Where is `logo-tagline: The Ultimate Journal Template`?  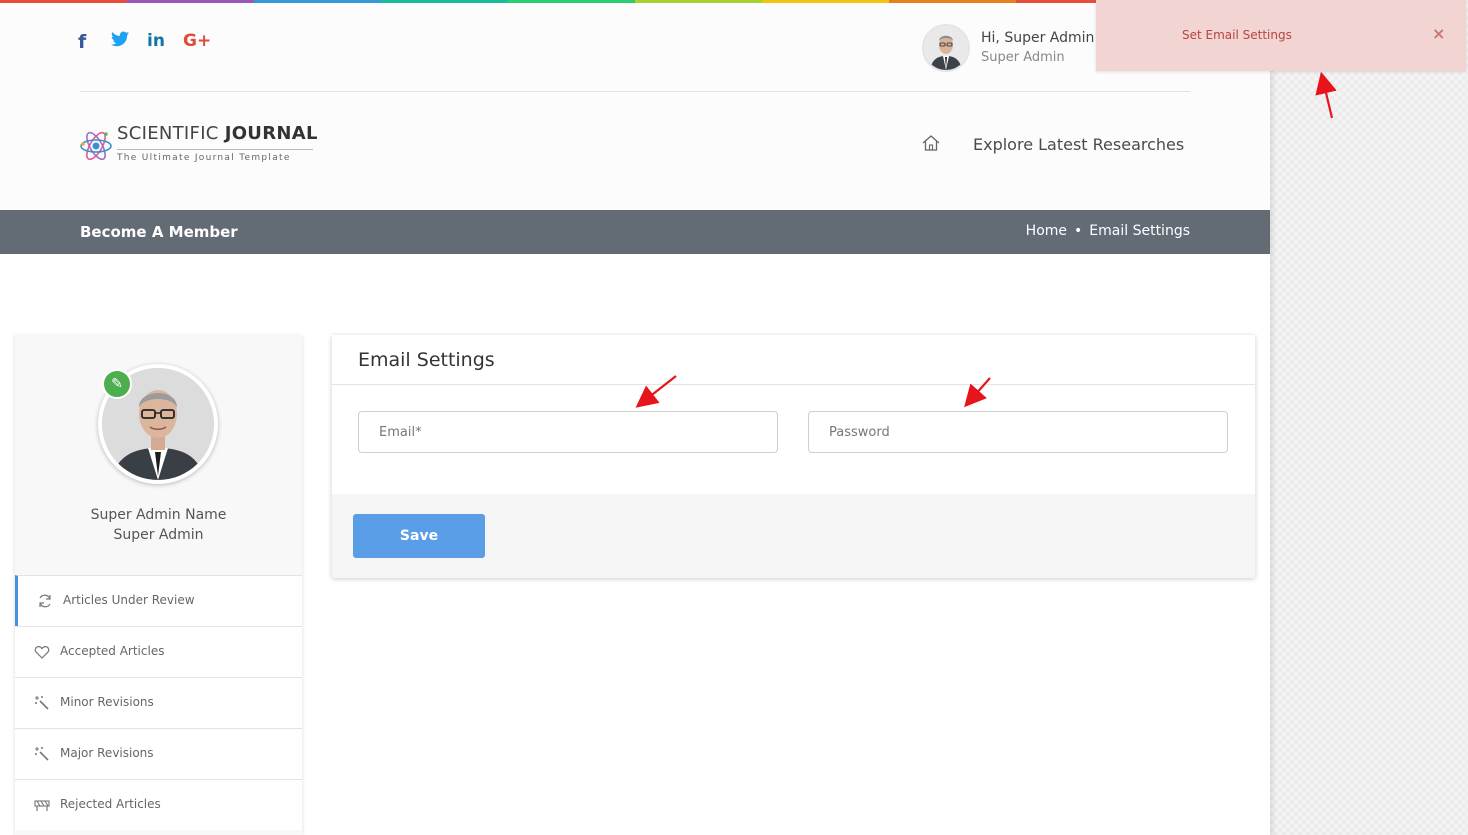
logo-tagline: The Ultimate Journal Template is located at coordinates (215, 156).